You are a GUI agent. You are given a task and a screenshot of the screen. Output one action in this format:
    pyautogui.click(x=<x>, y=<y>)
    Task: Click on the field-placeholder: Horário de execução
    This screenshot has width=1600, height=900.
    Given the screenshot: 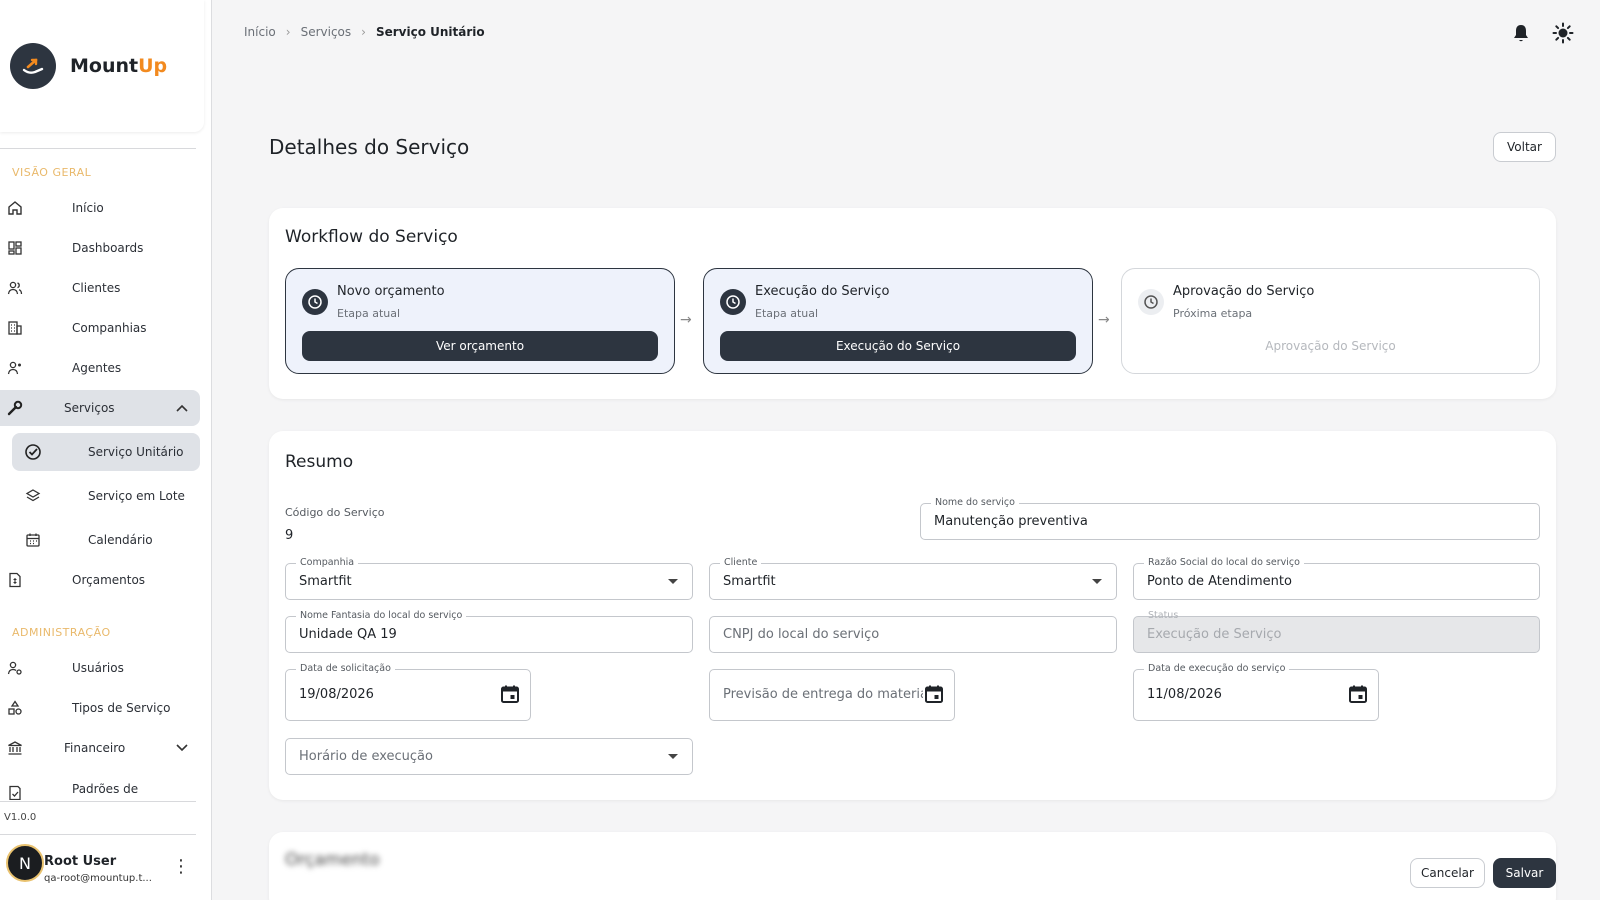 What is the action you would take?
    pyautogui.click(x=366, y=756)
    